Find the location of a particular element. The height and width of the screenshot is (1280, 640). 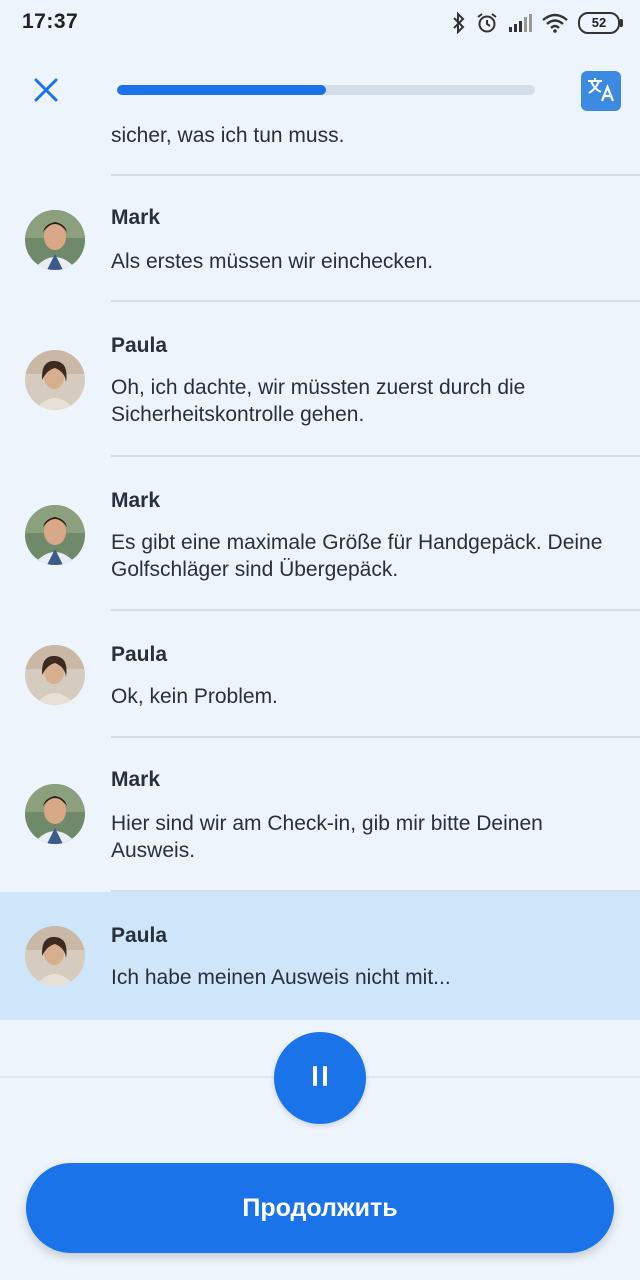

battery-indicator: 52 is located at coordinates (600, 23).